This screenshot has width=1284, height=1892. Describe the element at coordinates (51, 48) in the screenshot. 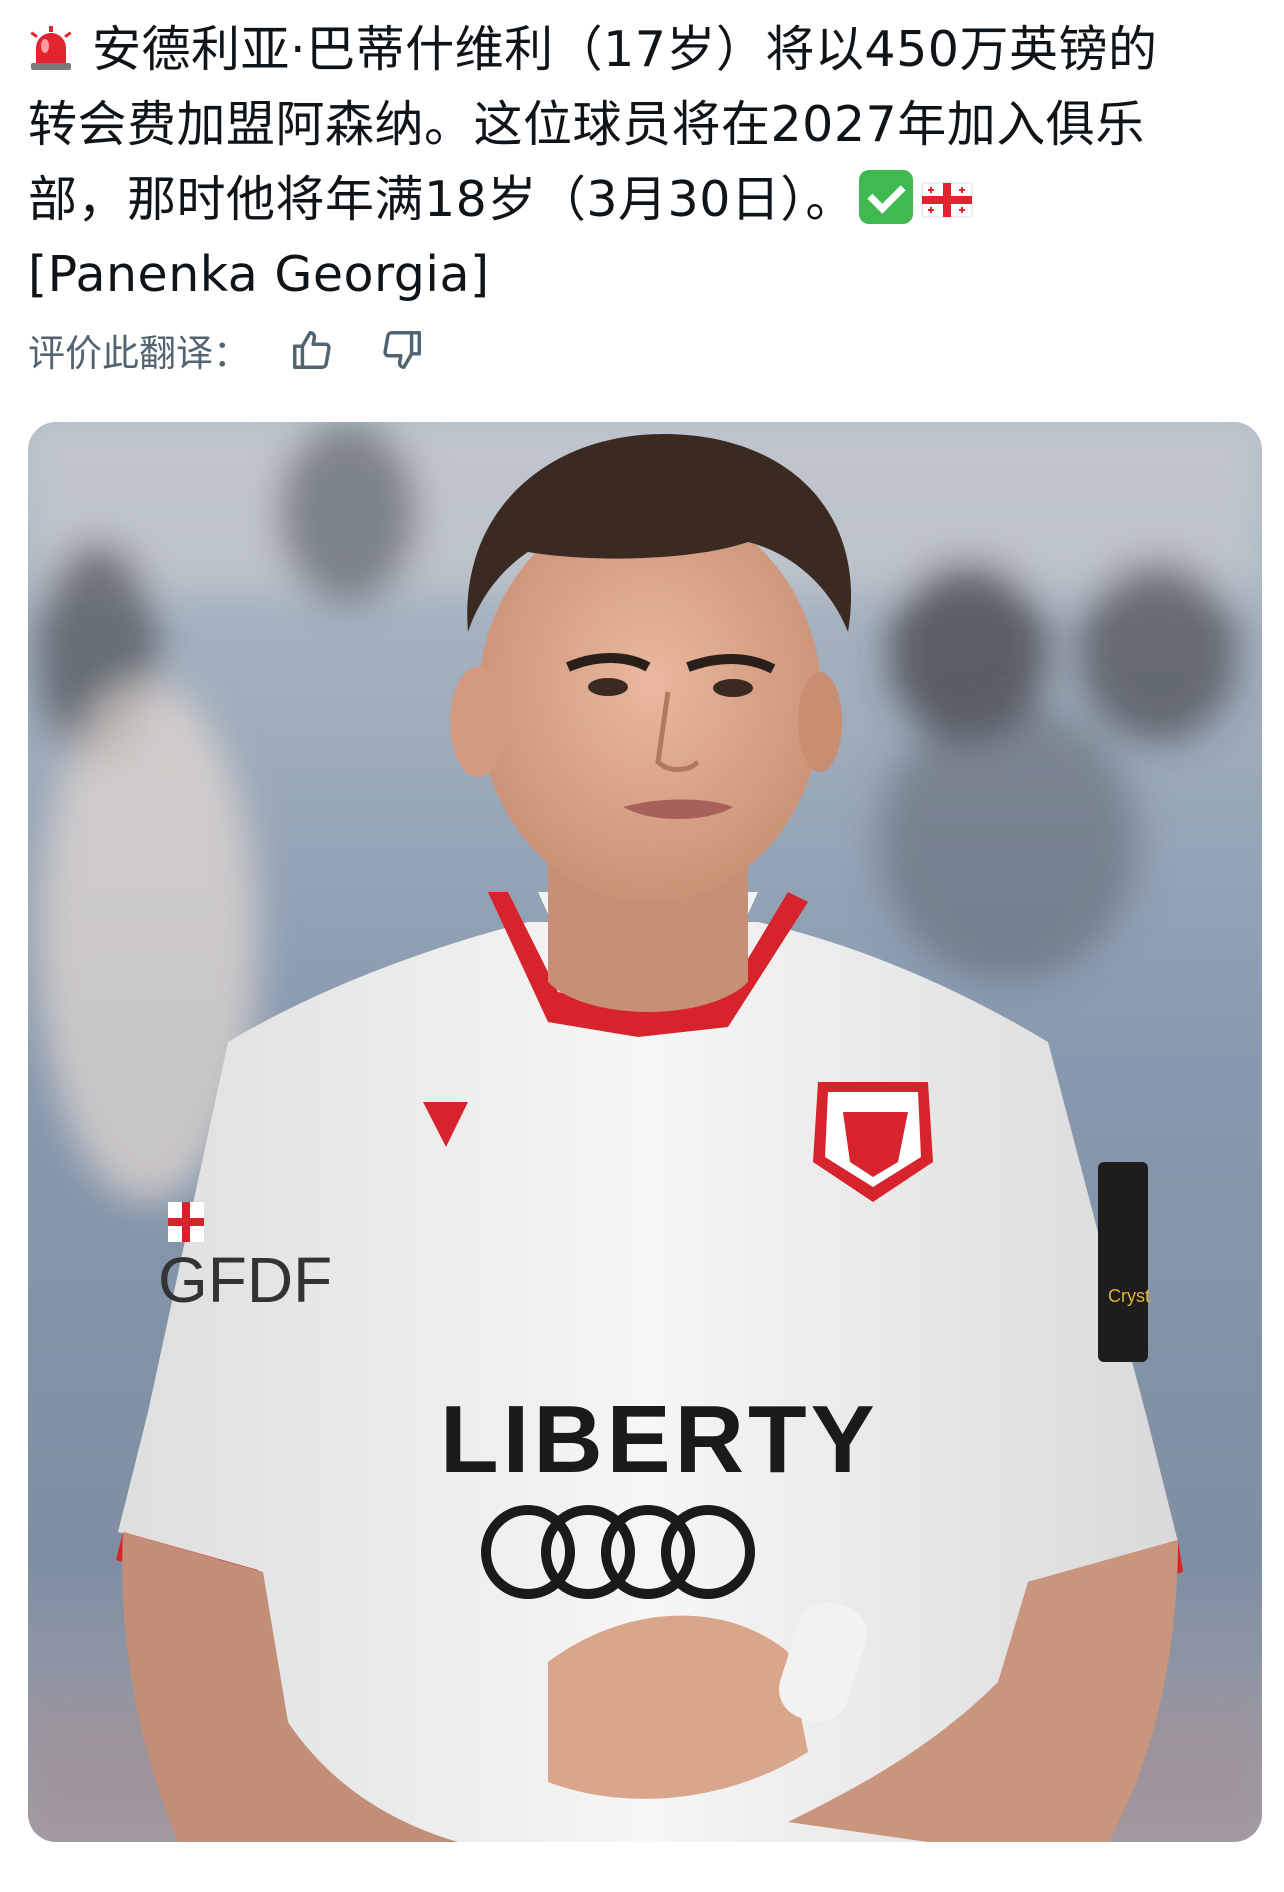

I see `police-light-icon` at that location.